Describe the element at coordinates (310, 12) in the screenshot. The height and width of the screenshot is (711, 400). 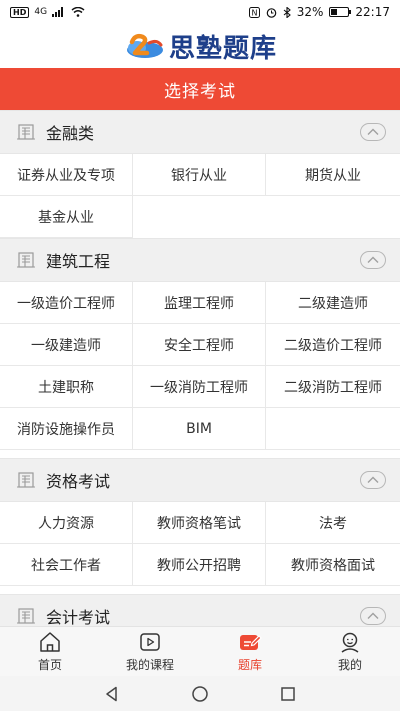
I see `battery-percent: 32%` at that location.